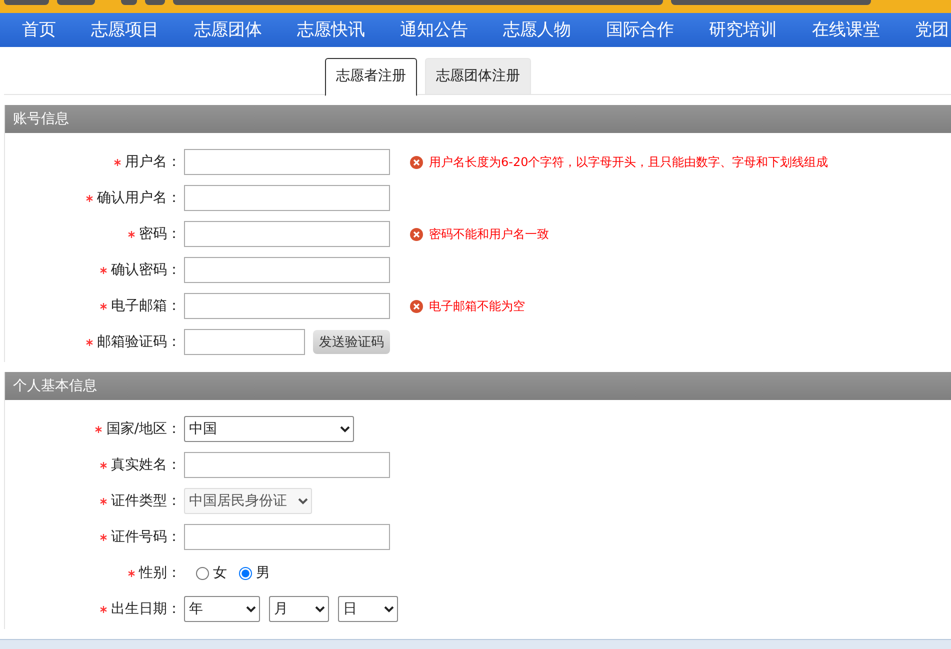 The height and width of the screenshot is (649, 951). Describe the element at coordinates (434, 30) in the screenshot. I see `nav-link: 通知公告` at that location.